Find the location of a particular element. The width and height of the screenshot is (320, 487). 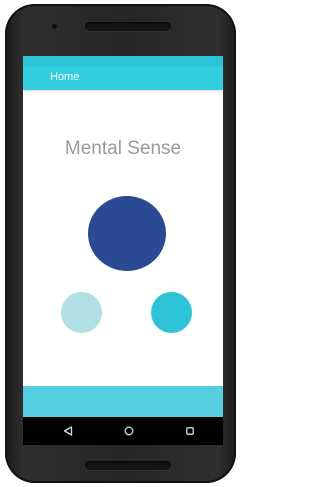

status-bar is located at coordinates (123, 61).